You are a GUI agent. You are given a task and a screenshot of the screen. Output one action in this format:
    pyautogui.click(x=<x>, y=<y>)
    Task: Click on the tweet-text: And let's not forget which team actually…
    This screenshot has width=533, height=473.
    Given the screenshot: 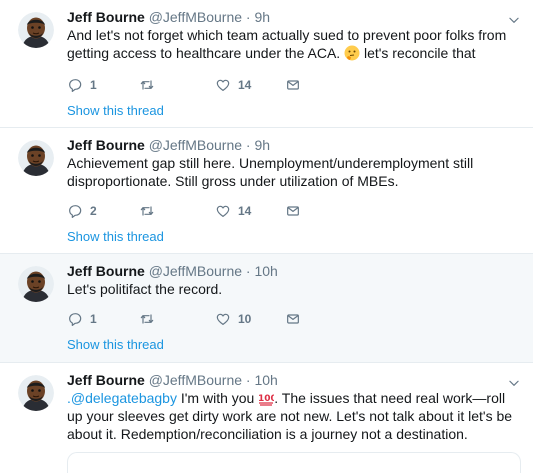 What is the action you would take?
    pyautogui.click(x=287, y=44)
    